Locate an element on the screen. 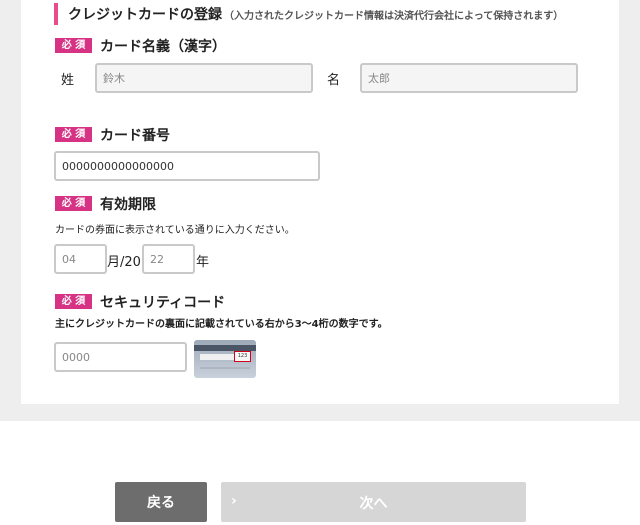 Image resolution: width=640 pixels, height=525 pixels. section-note: （入力されたクレジットカード情報は決済代行会社によって保持されます） is located at coordinates (394, 16).